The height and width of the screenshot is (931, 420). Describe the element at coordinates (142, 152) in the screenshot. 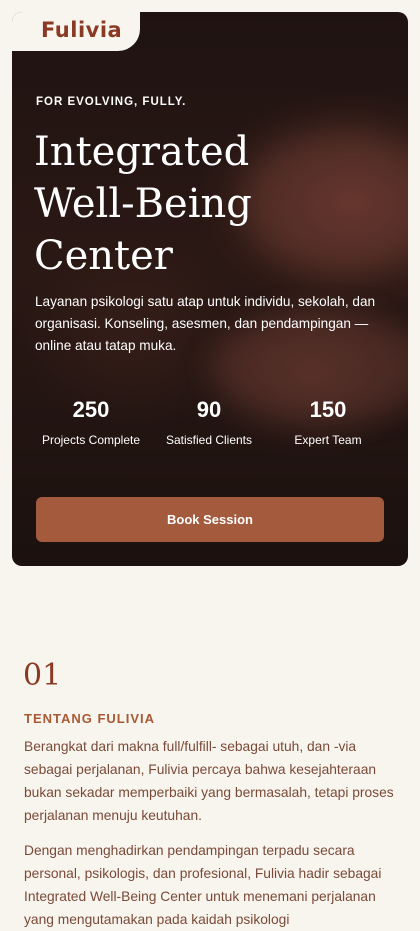

I see `hero-title-line: Integrated` at that location.